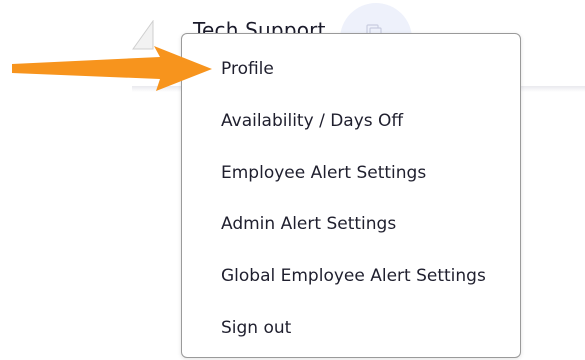 The image size is (585, 360). Describe the element at coordinates (353, 276) in the screenshot. I see `menu-item-global-employee-alert-settings: Global Employee Alert Settings` at that location.